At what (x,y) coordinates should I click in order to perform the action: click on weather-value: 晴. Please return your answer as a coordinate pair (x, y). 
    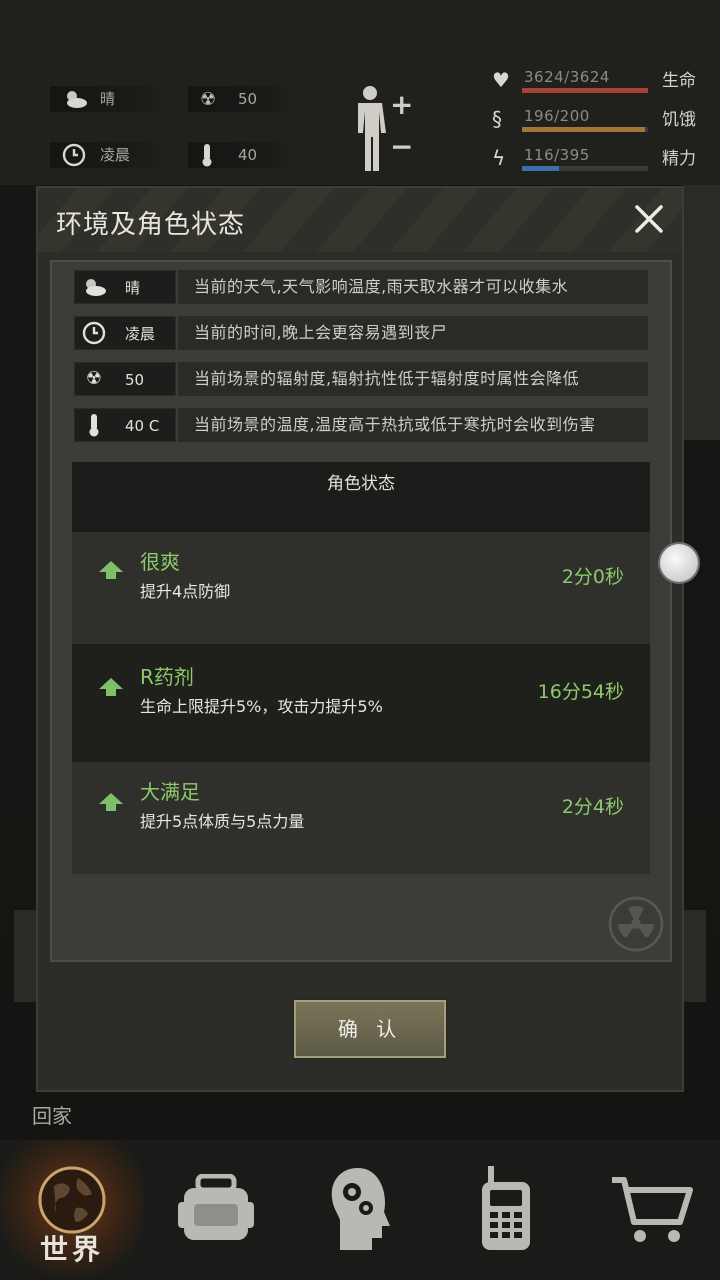
    Looking at the image, I should click on (108, 99).